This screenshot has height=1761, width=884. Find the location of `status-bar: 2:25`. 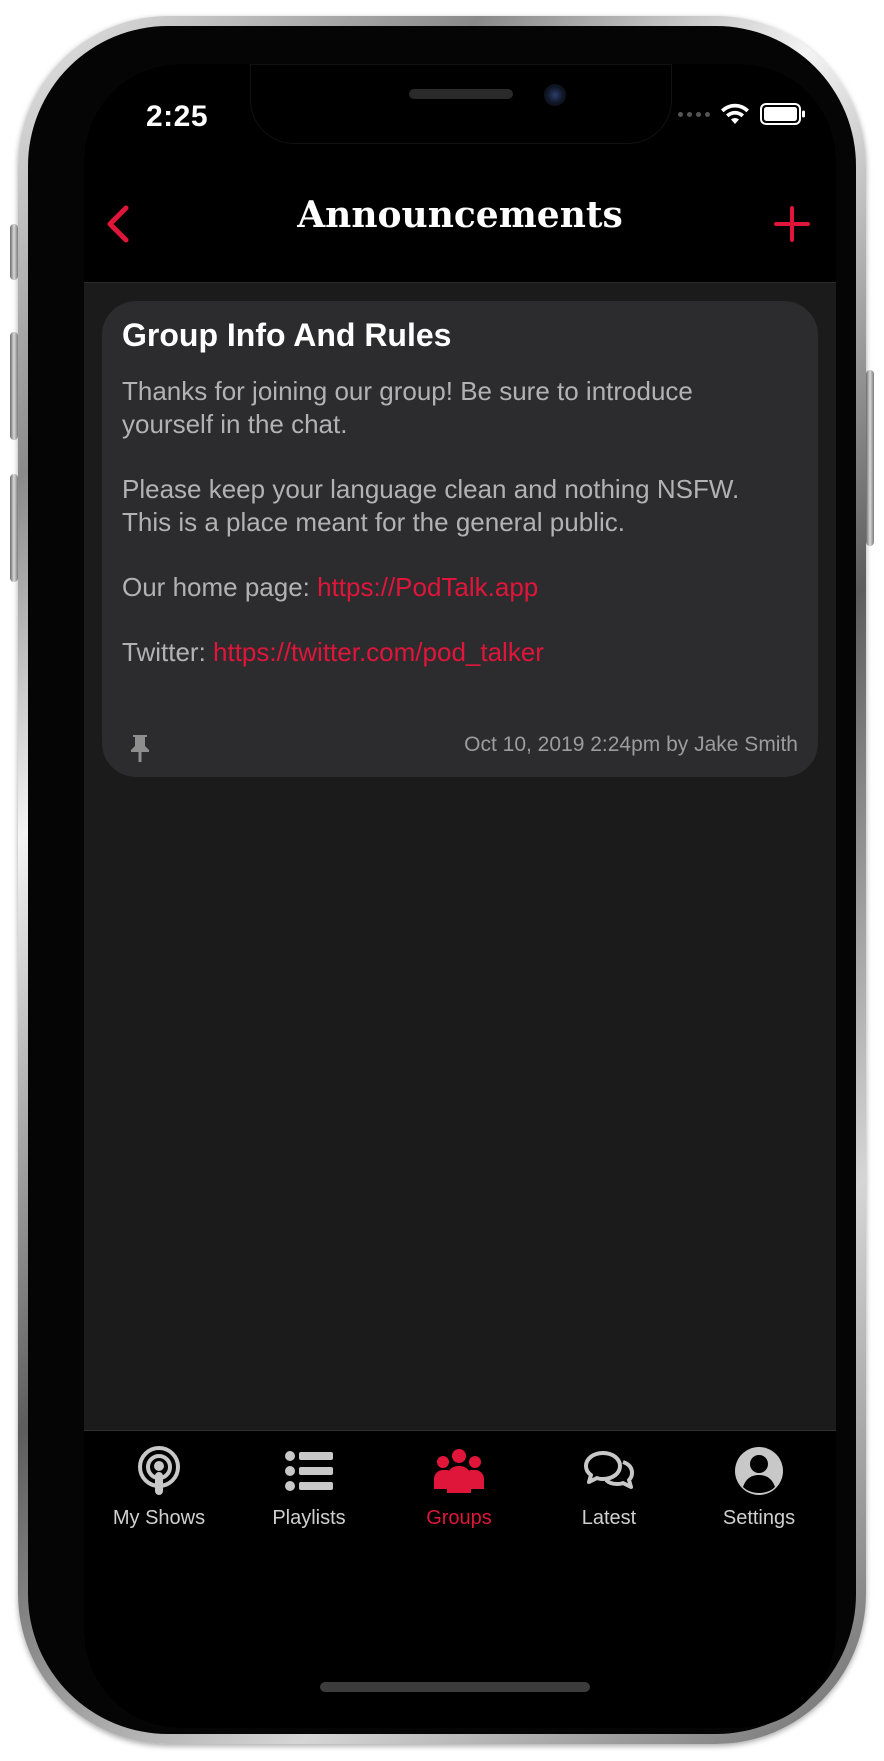

status-bar: 2:25 is located at coordinates (460, 115).